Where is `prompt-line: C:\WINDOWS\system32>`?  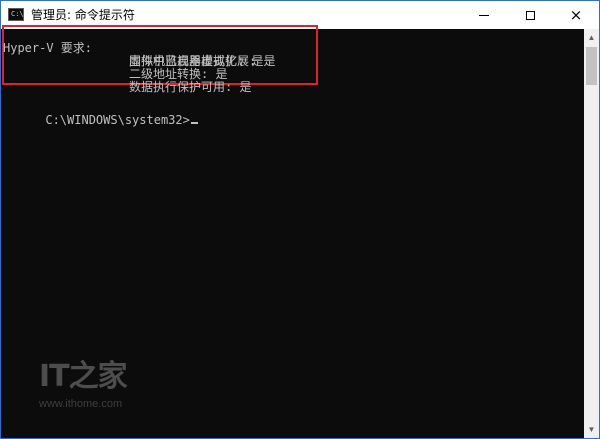
prompt-line: C:\WINDOWS\system32> is located at coordinates (100, 114).